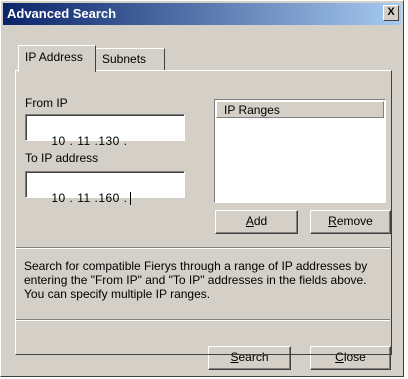 The width and height of the screenshot is (408, 379). Describe the element at coordinates (124, 59) in the screenshot. I see `tab-subnets-label: Subnets` at that location.